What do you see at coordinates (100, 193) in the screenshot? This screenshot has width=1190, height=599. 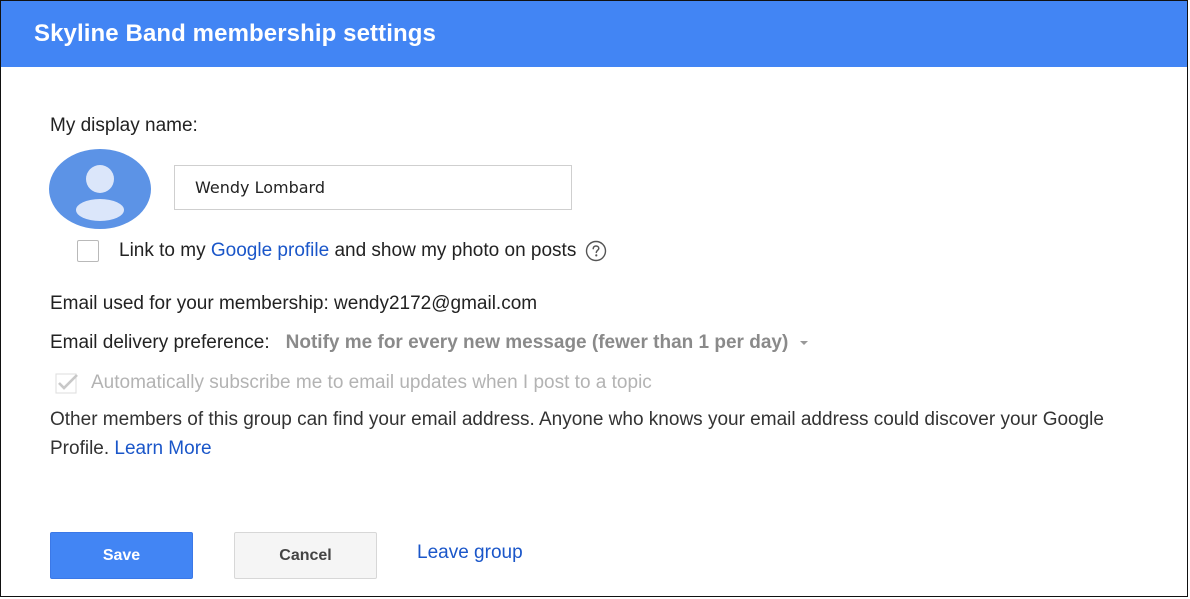 I see `person-silhouette-icon` at bounding box center [100, 193].